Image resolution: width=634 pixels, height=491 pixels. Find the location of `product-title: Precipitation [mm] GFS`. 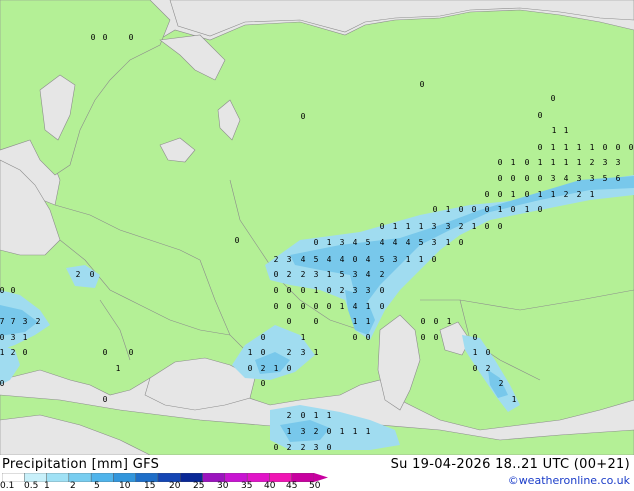

product-title: Precipitation [mm] GFS is located at coordinates (81, 464).